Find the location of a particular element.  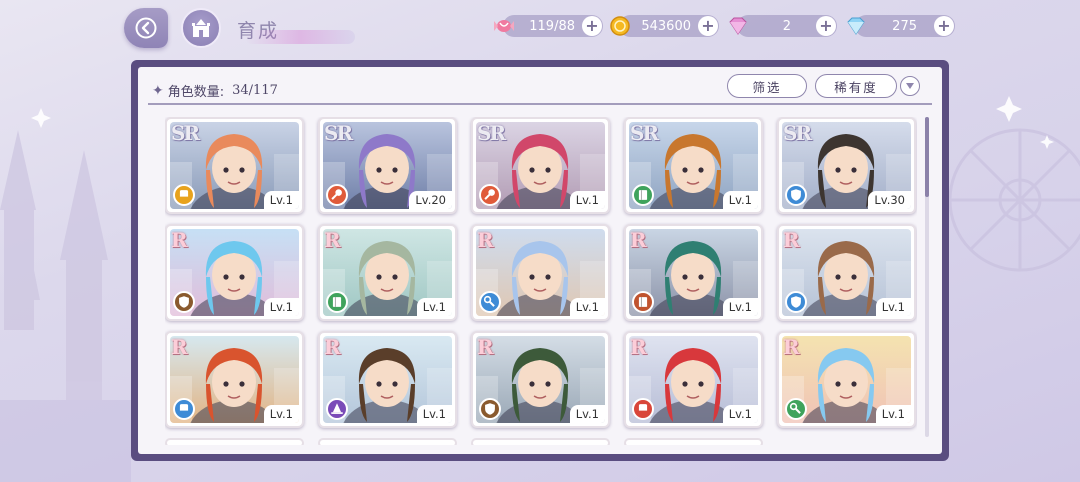

scrollbar is located at coordinates (927, 277).